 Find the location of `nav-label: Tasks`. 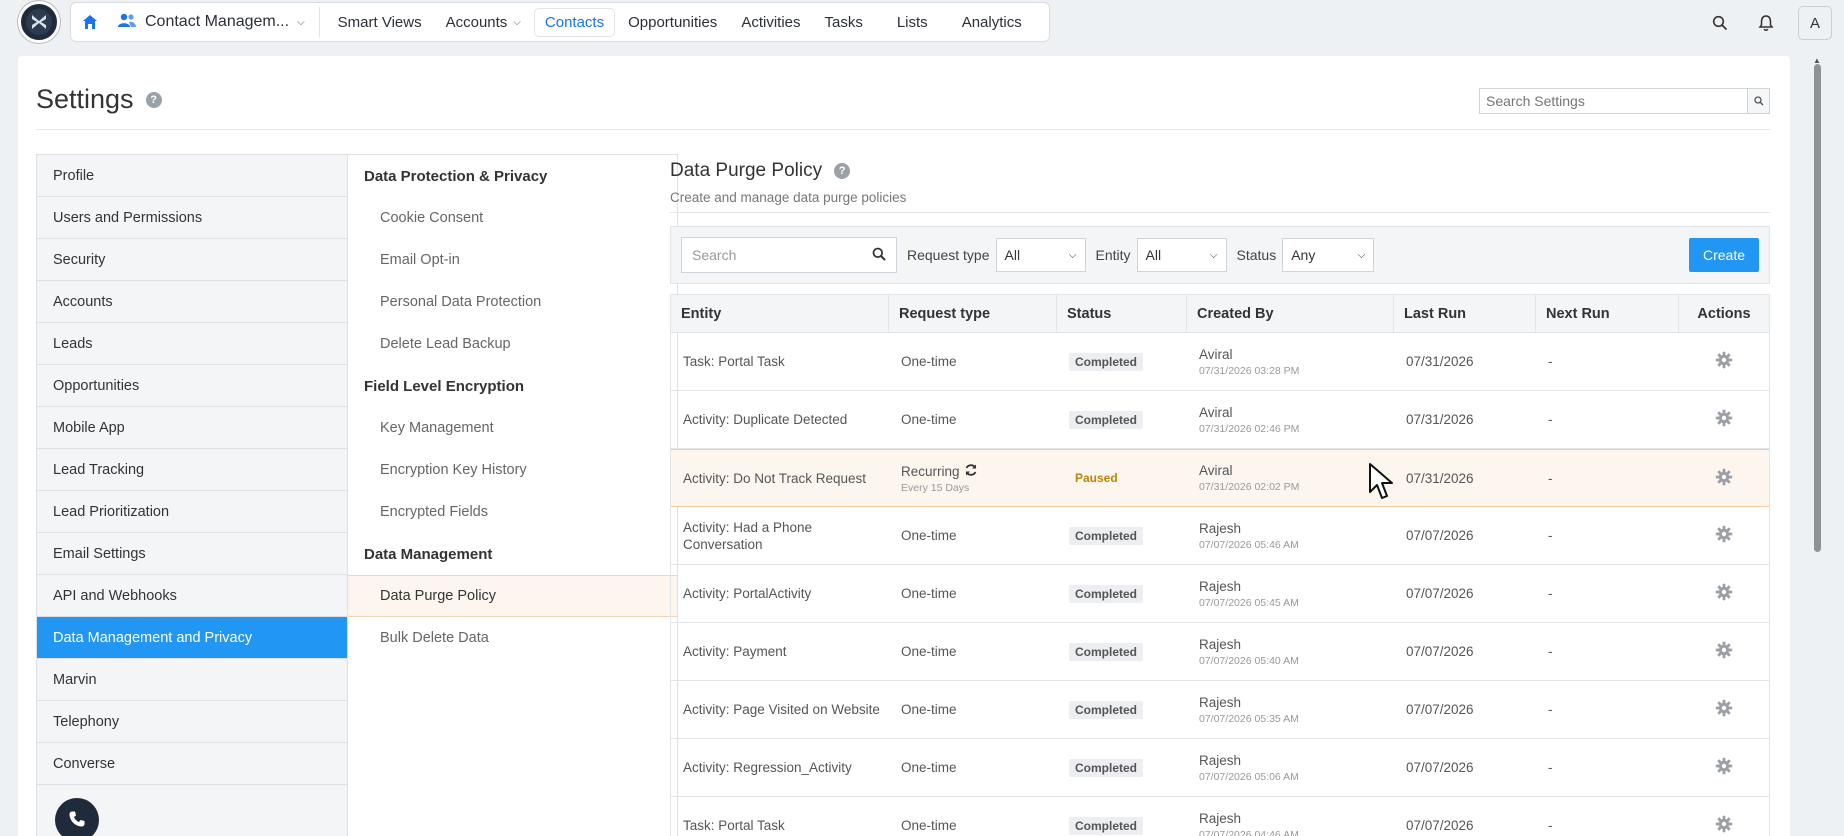

nav-label: Tasks is located at coordinates (843, 22).